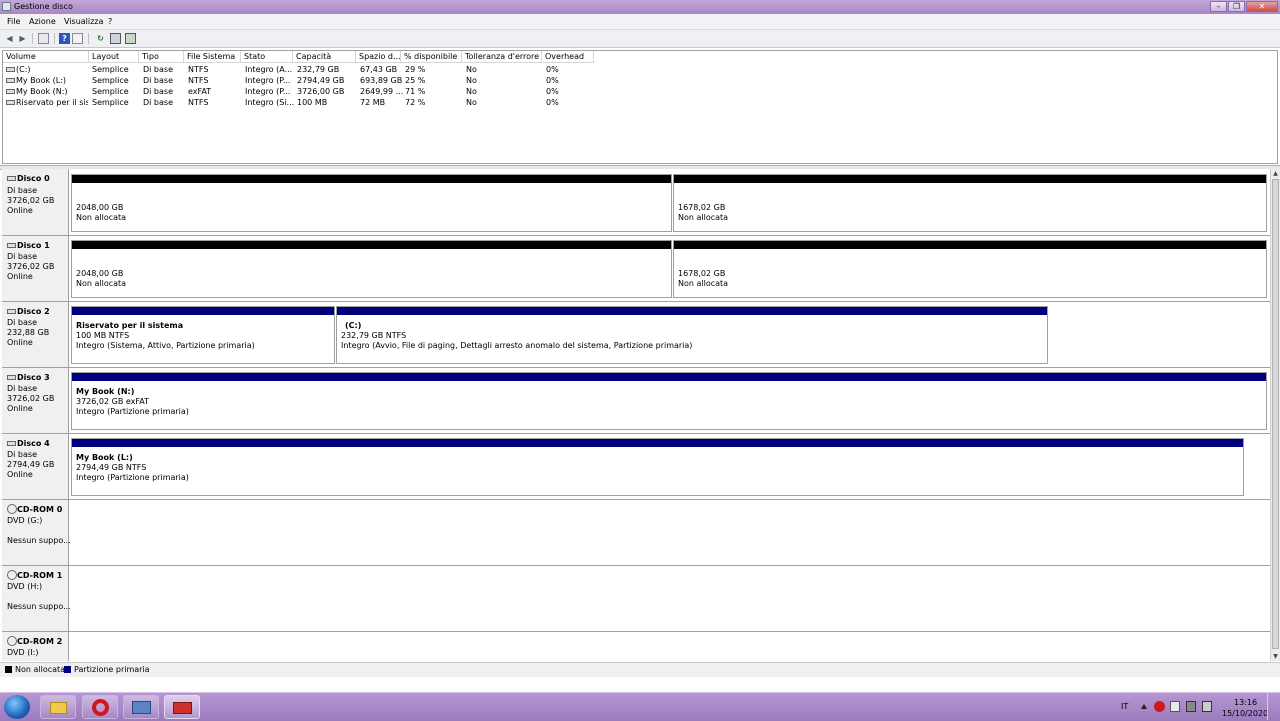 This screenshot has height=721, width=1280. Describe the element at coordinates (25, 586) in the screenshot. I see `cdrom-drive: DVD (H:)` at that location.